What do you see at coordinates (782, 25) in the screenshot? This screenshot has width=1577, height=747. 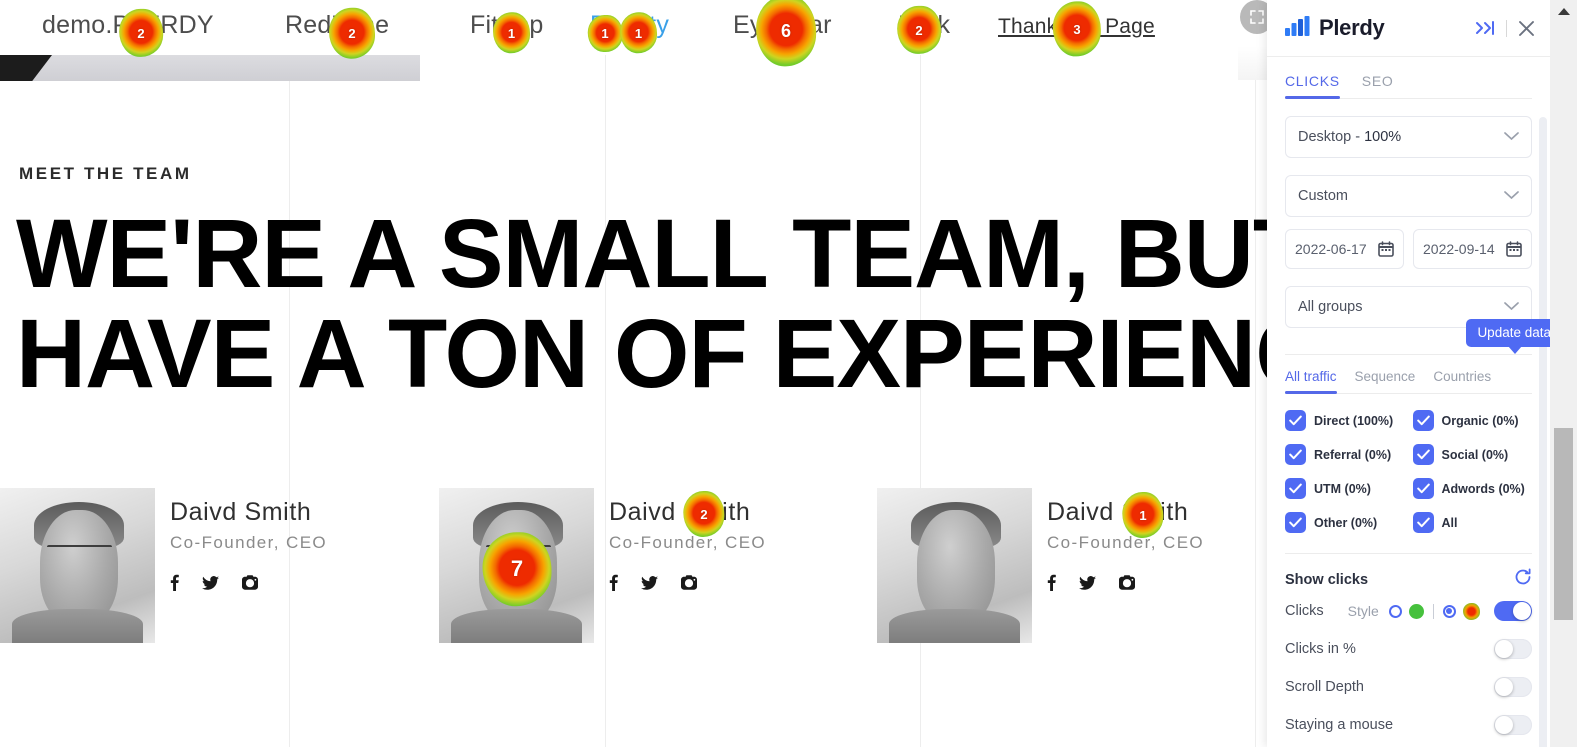 I see `nav-item-eyewear: Eyewear` at bounding box center [782, 25].